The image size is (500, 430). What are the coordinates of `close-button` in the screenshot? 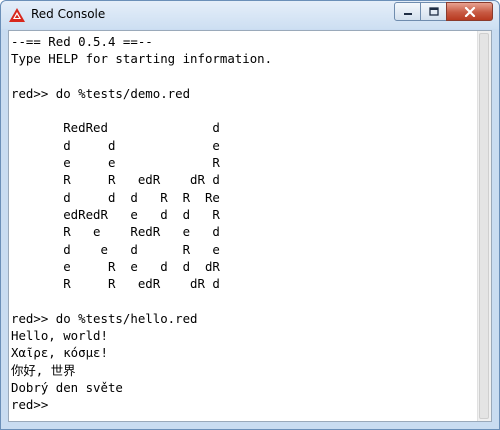 It's located at (469, 11).